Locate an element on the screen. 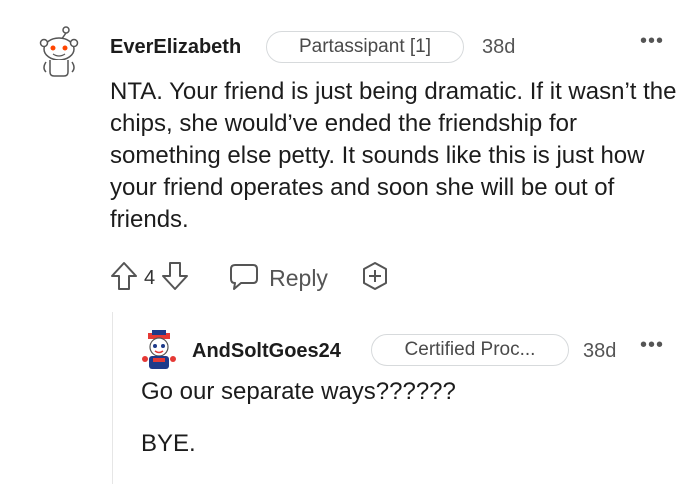 This screenshot has width=700, height=484. comment-bubble-icon is located at coordinates (244, 278).